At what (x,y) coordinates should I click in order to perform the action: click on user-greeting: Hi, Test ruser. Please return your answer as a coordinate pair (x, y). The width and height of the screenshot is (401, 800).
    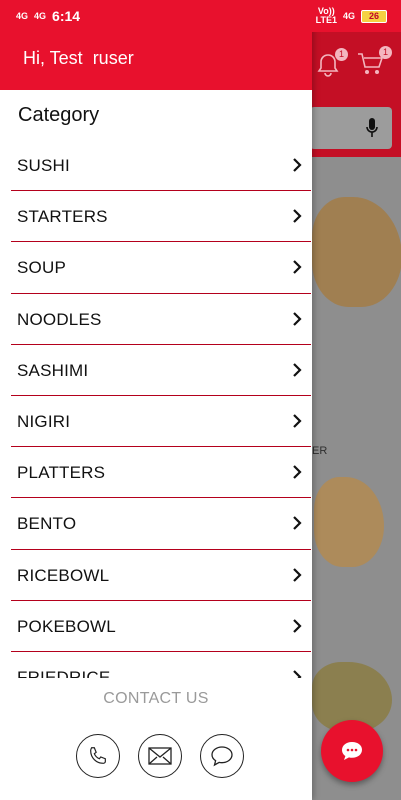
    Looking at the image, I should click on (78, 58).